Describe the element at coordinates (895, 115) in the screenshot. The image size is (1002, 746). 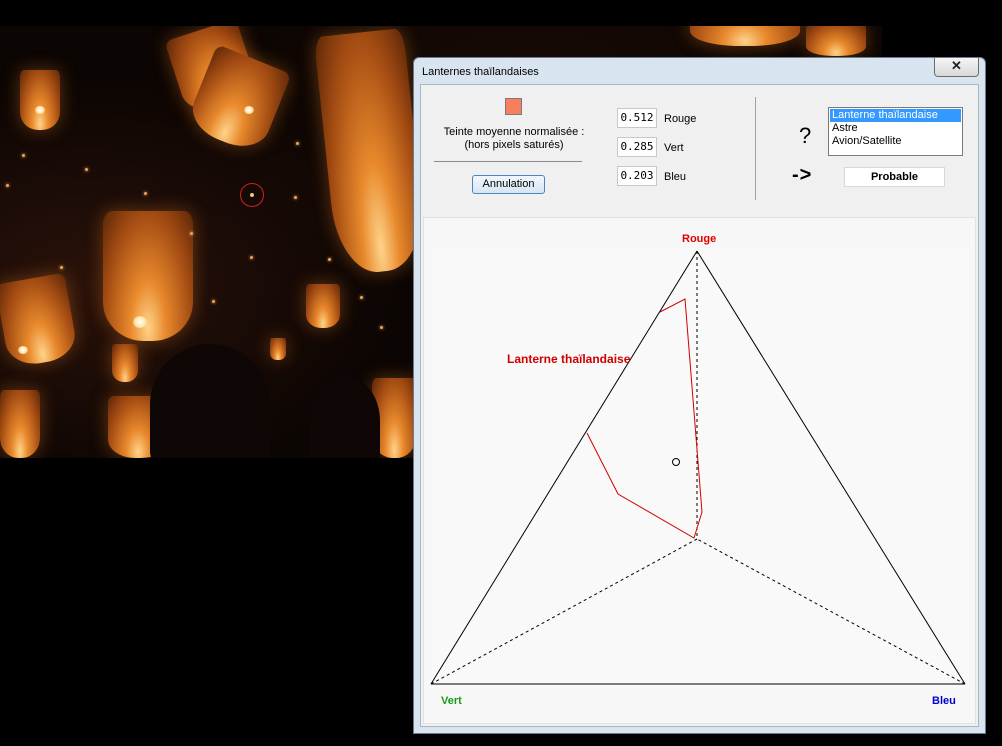
I see `list-item: Lanterne thaïlandaise` at that location.